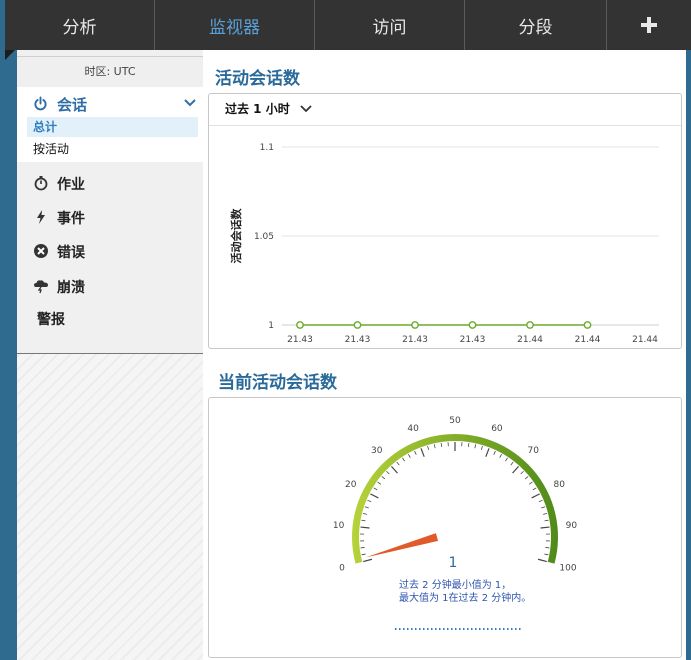 This screenshot has width=691, height=660. I want to click on sidebar-item-label: 错误, so click(71, 253).